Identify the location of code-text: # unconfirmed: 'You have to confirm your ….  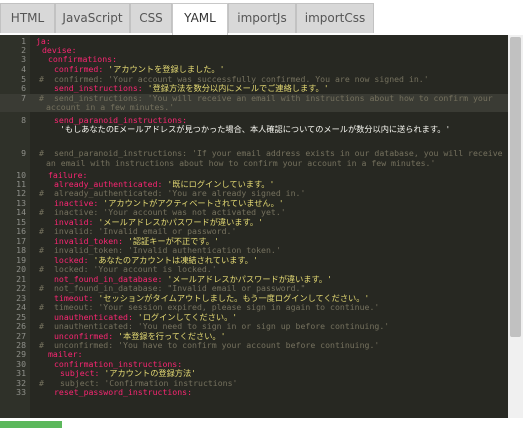
(209, 345).